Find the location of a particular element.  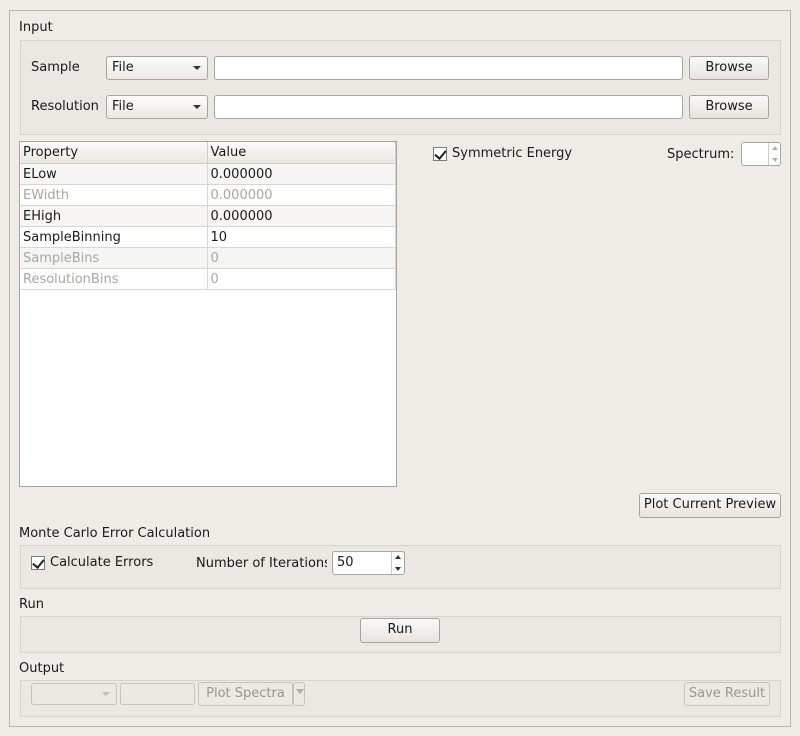

resolution-label: Resolution is located at coordinates (65, 106).